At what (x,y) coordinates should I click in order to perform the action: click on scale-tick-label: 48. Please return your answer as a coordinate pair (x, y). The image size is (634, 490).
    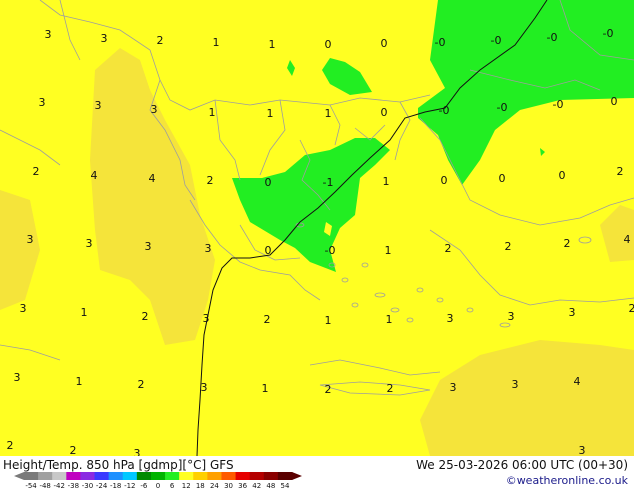
    Looking at the image, I should click on (270, 486).